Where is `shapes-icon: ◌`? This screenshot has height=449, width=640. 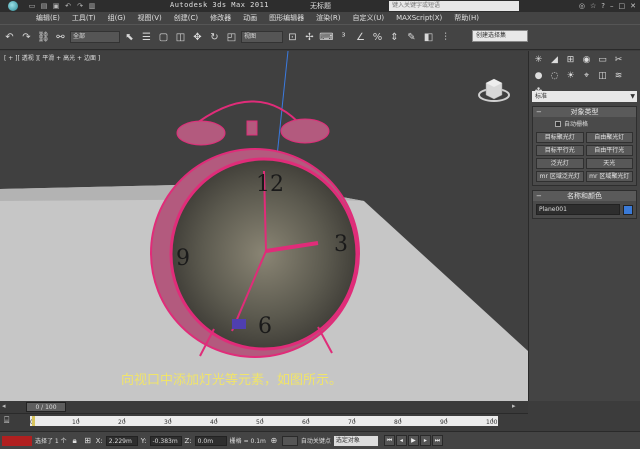 shapes-icon: ◌ is located at coordinates (554, 75).